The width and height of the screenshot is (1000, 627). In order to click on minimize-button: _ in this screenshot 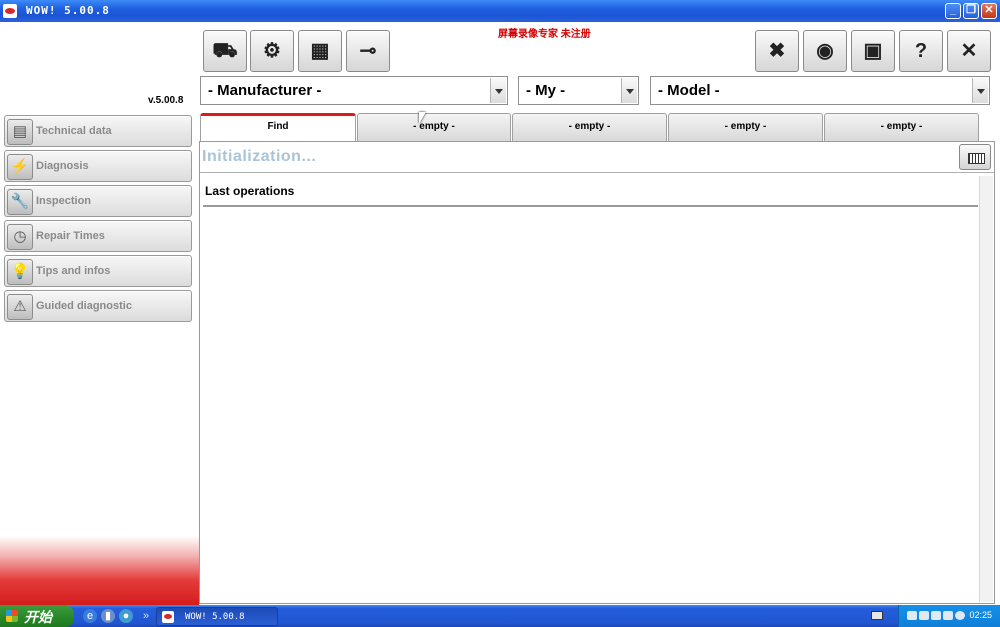, I will do `click(953, 11)`.